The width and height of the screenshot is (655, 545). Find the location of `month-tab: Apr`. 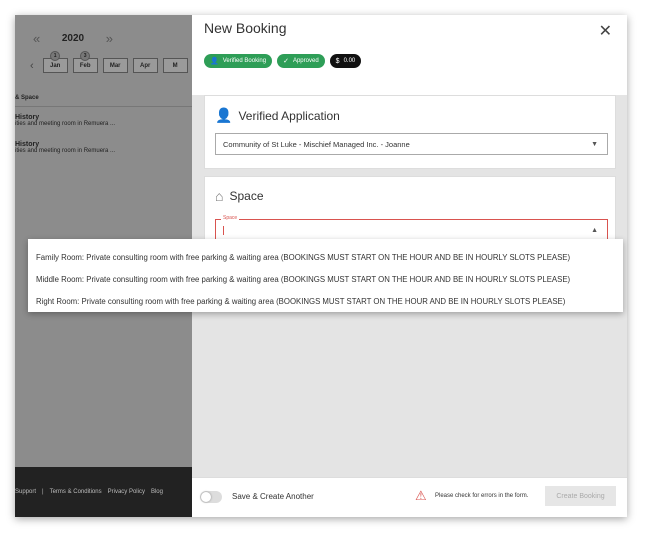

month-tab: Apr is located at coordinates (145, 65).